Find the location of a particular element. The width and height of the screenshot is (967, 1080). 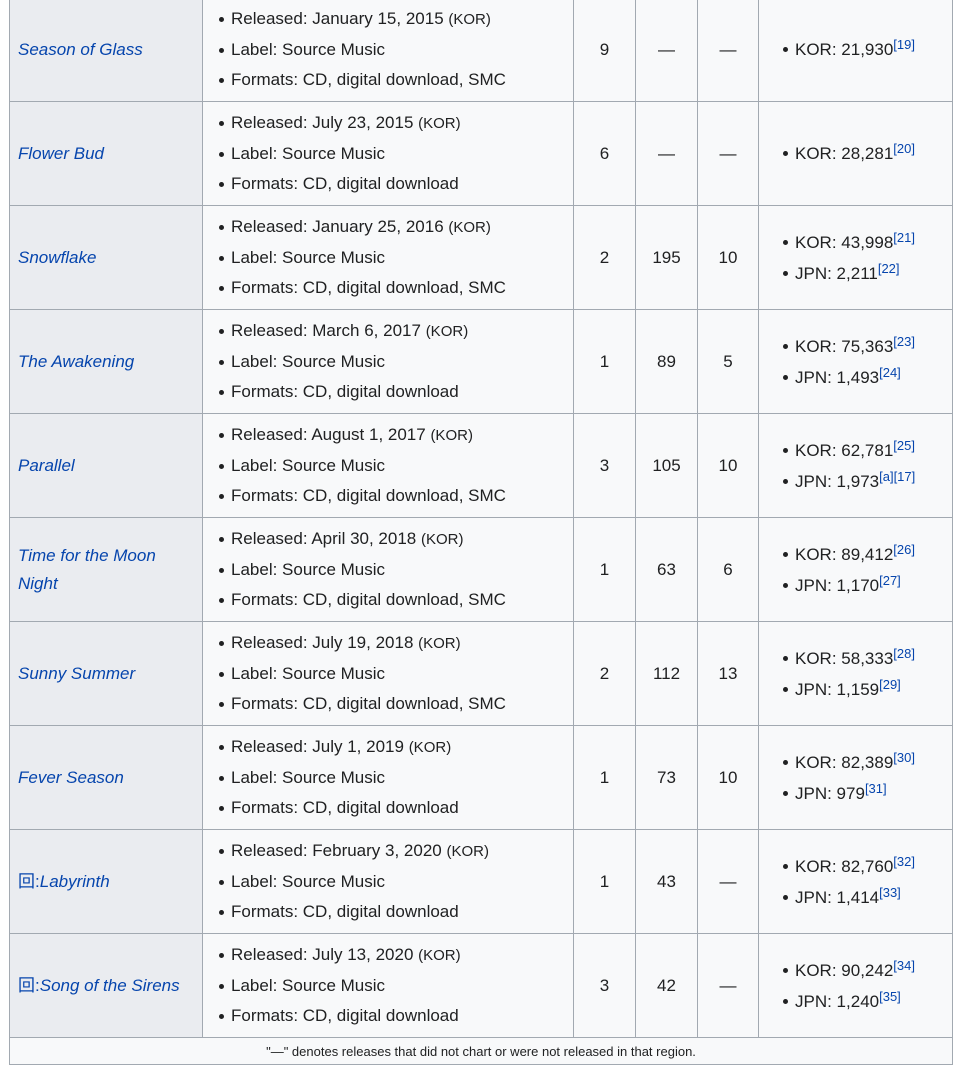

sales-figure: JPN: 2,211[22] is located at coordinates (866, 273).